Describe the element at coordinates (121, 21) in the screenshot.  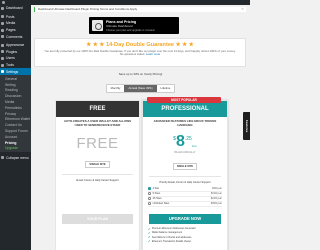
I see `plans-title: Plans and Pricing` at that location.